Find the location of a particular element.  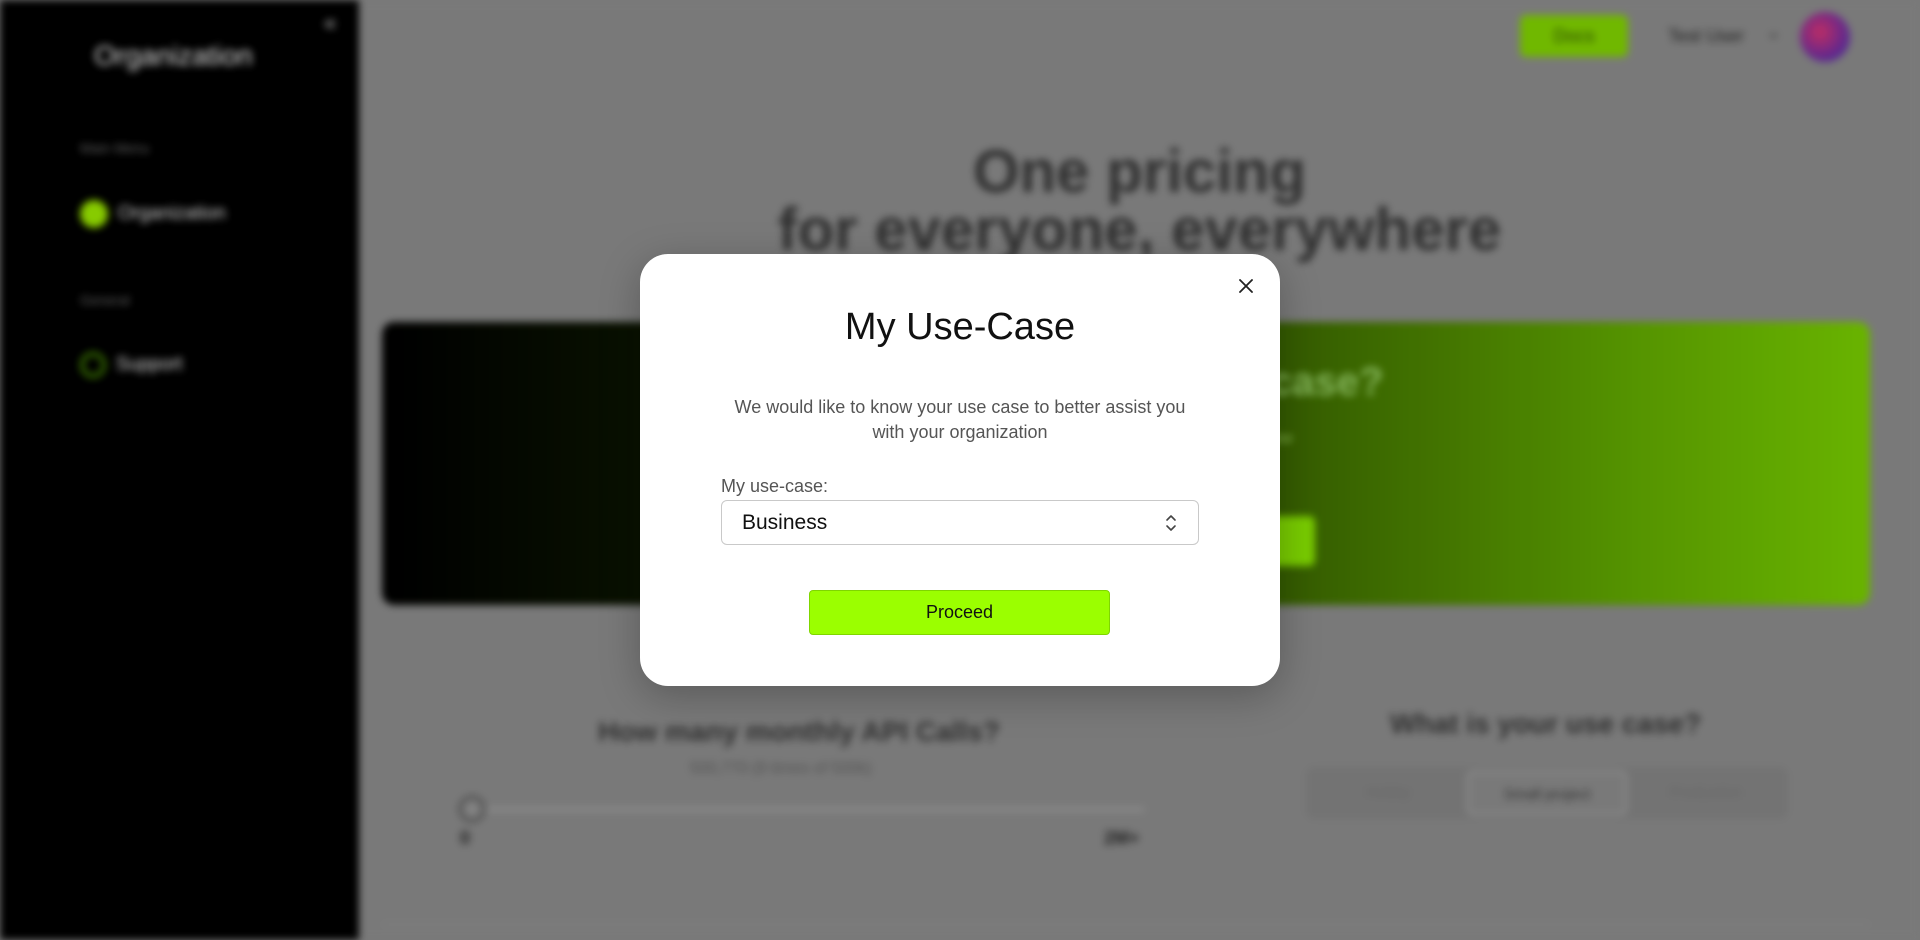

use-case-select: Business is located at coordinates (960, 522).